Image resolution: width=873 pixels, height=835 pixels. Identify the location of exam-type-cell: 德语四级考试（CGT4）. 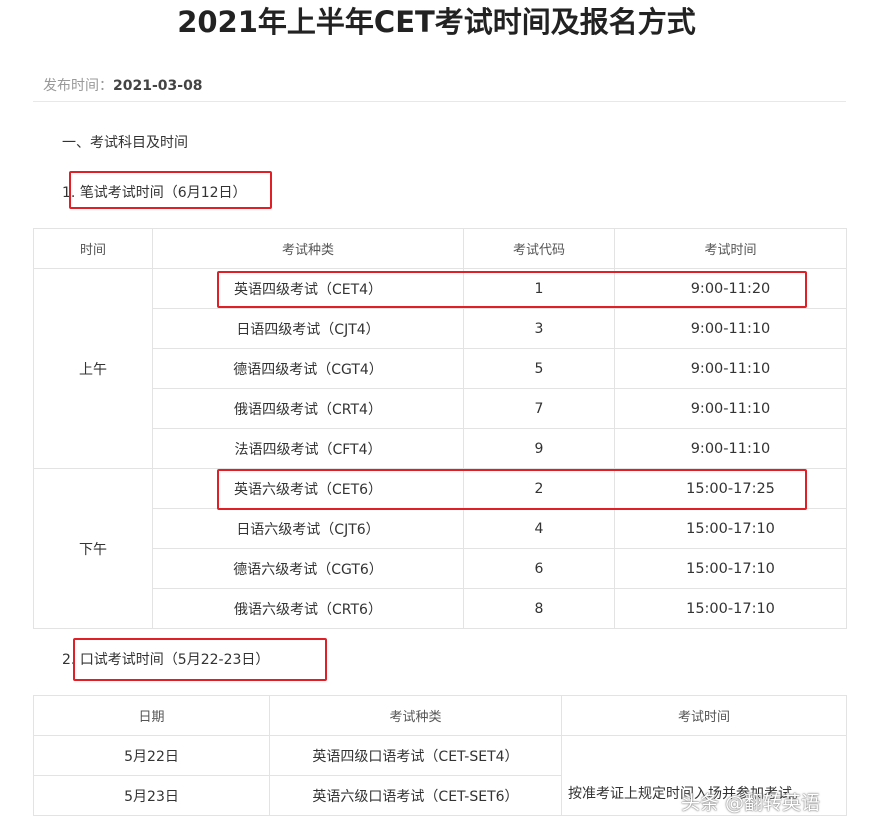
(308, 368).